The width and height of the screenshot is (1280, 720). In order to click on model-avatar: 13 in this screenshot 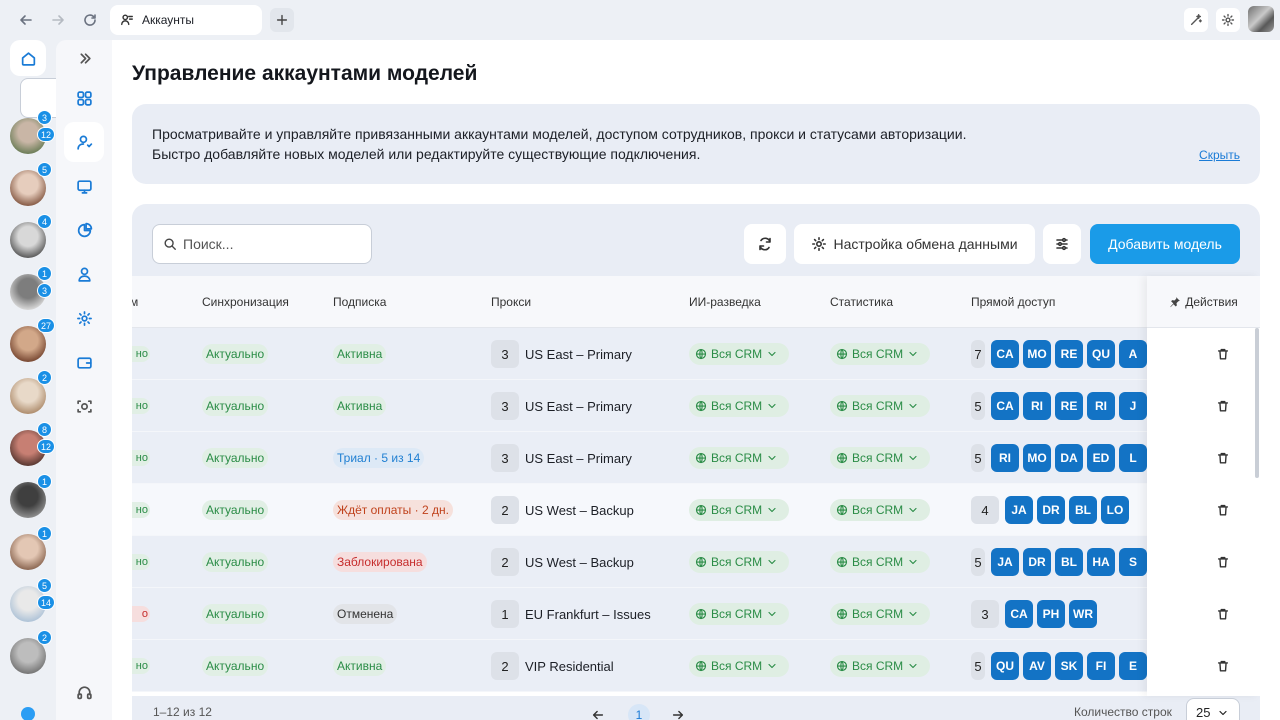, I will do `click(31, 288)`.